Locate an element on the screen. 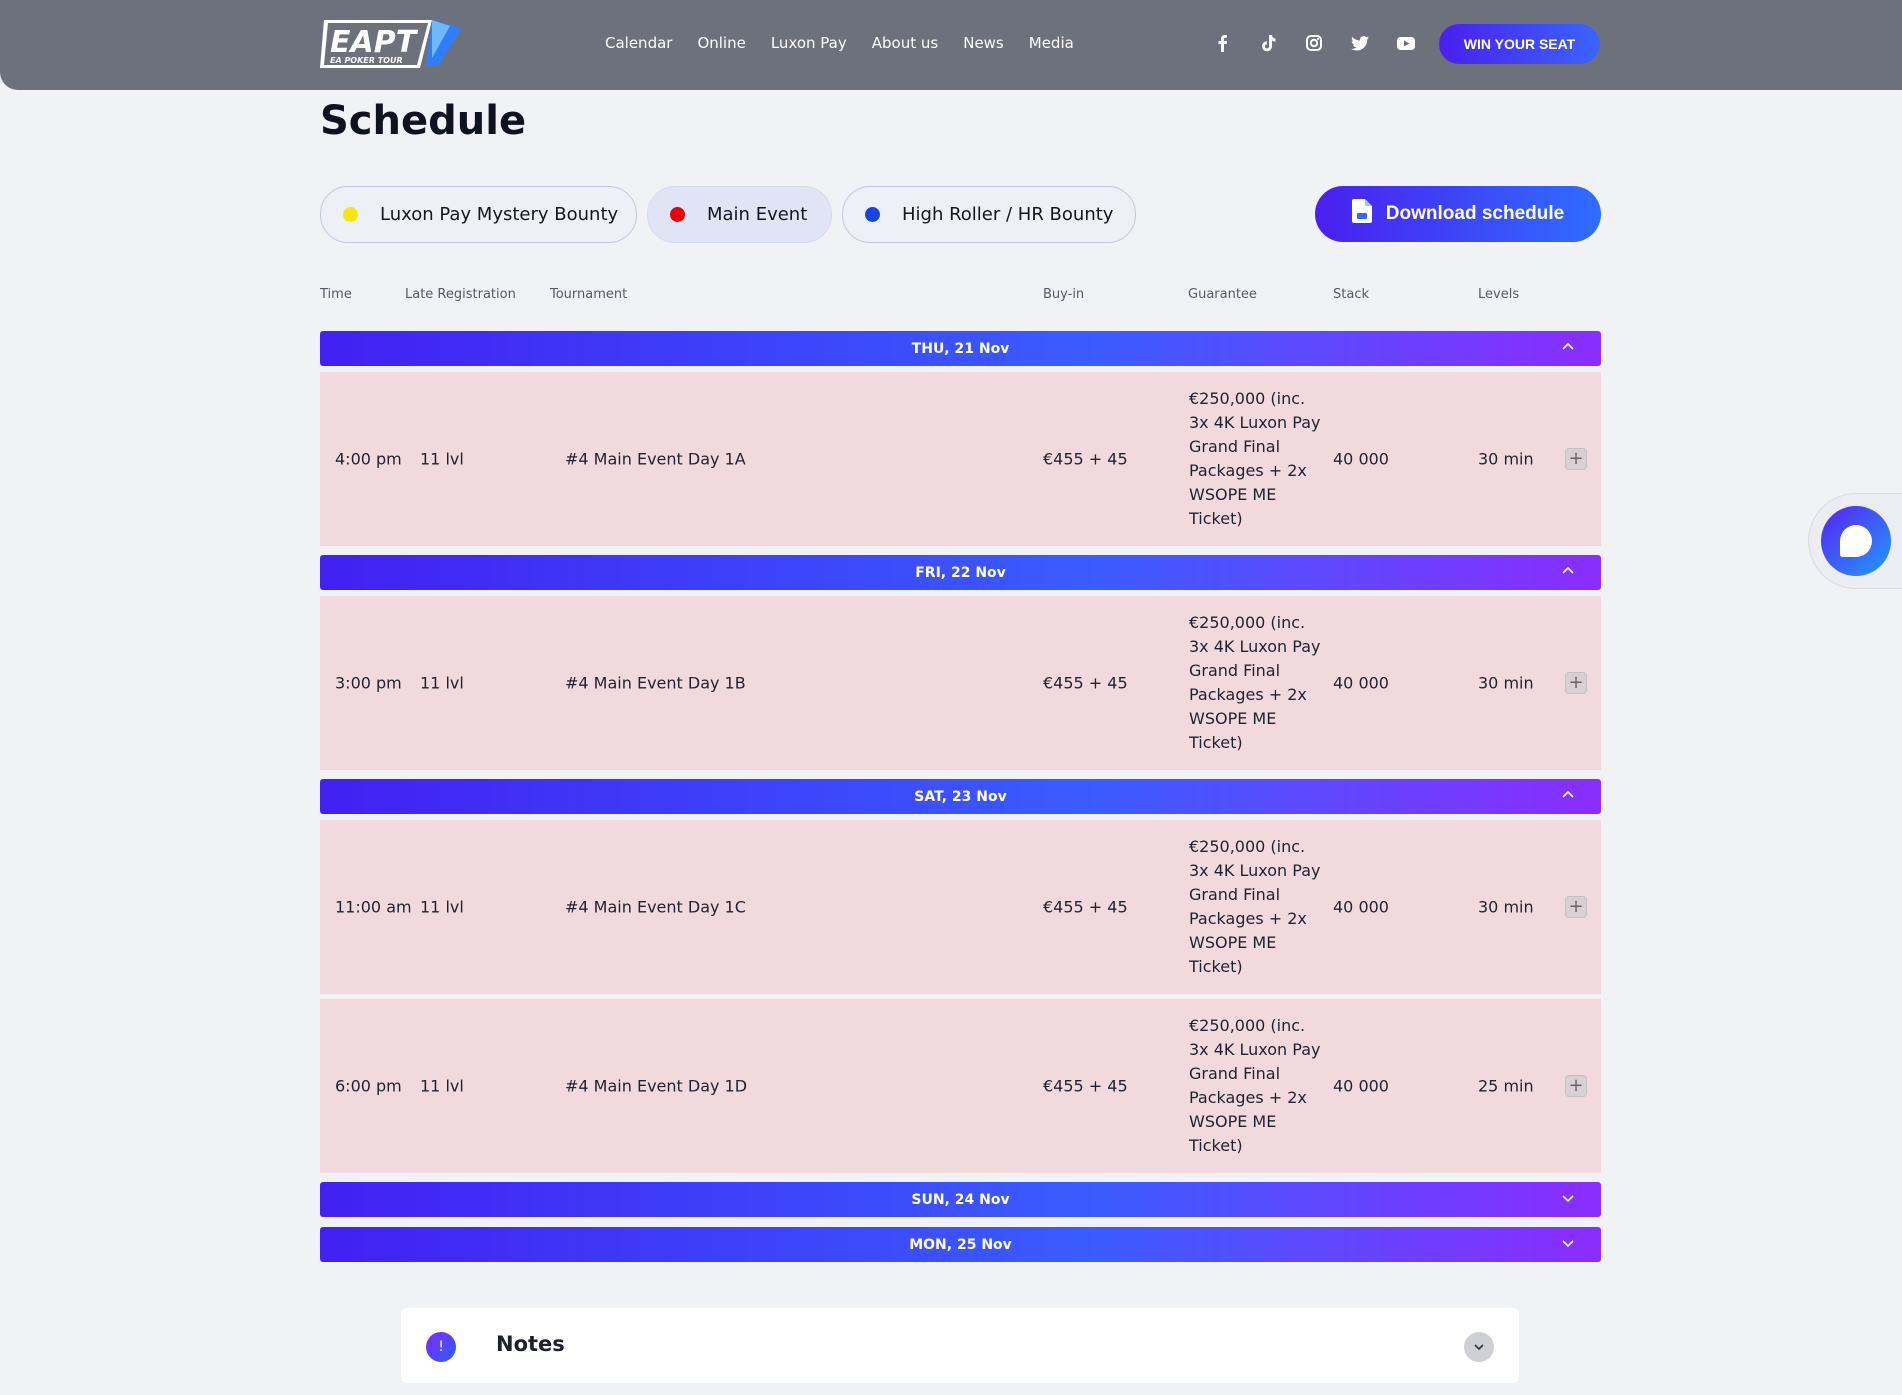 The height and width of the screenshot is (1395, 1902). social-links is located at coordinates (1314, 43).